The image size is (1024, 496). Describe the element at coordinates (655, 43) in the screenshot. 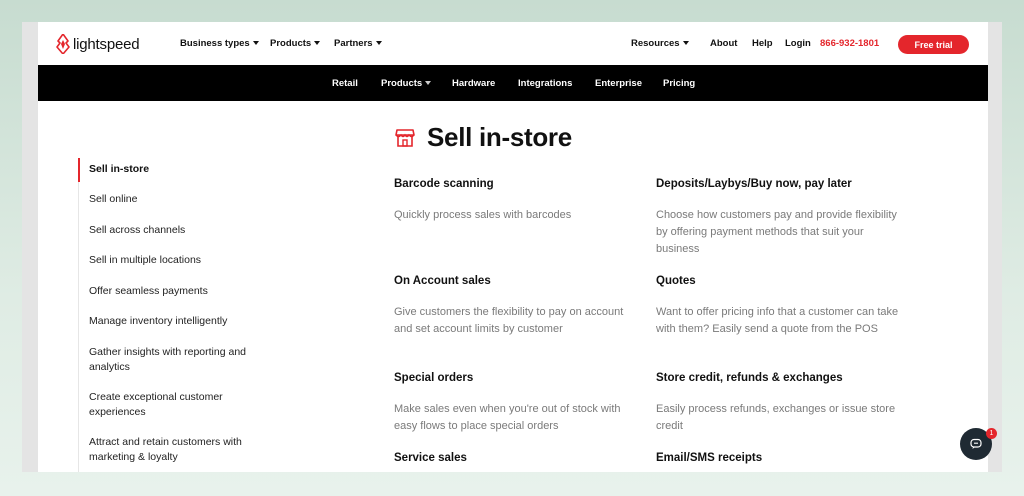

I see `nav-resources-label: Resources` at that location.